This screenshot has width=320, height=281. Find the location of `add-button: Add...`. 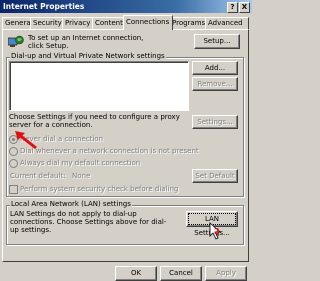

add-button: Add... is located at coordinates (215, 68).